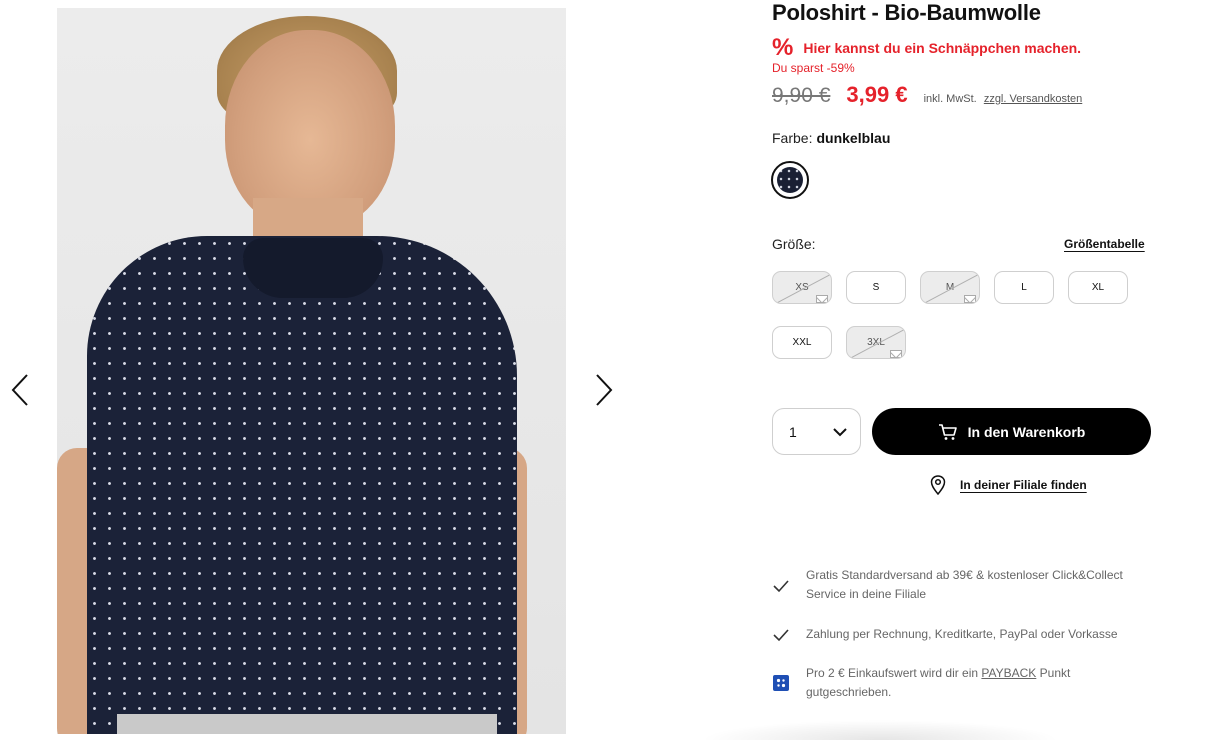 Image resolution: width=1221 pixels, height=740 pixels. I want to click on polo-collar, so click(313, 268).